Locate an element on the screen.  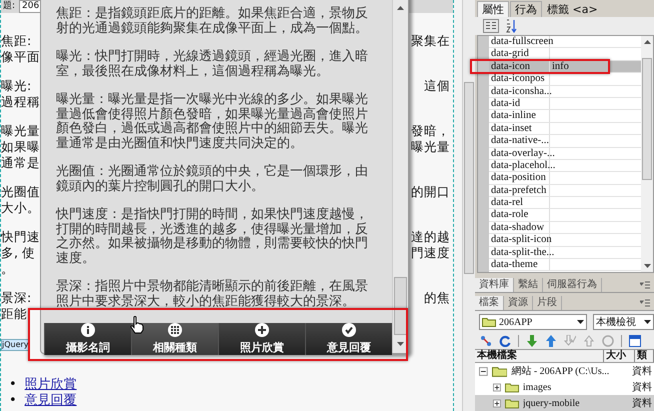
document-text: 的焦 is located at coordinates (437, 298).